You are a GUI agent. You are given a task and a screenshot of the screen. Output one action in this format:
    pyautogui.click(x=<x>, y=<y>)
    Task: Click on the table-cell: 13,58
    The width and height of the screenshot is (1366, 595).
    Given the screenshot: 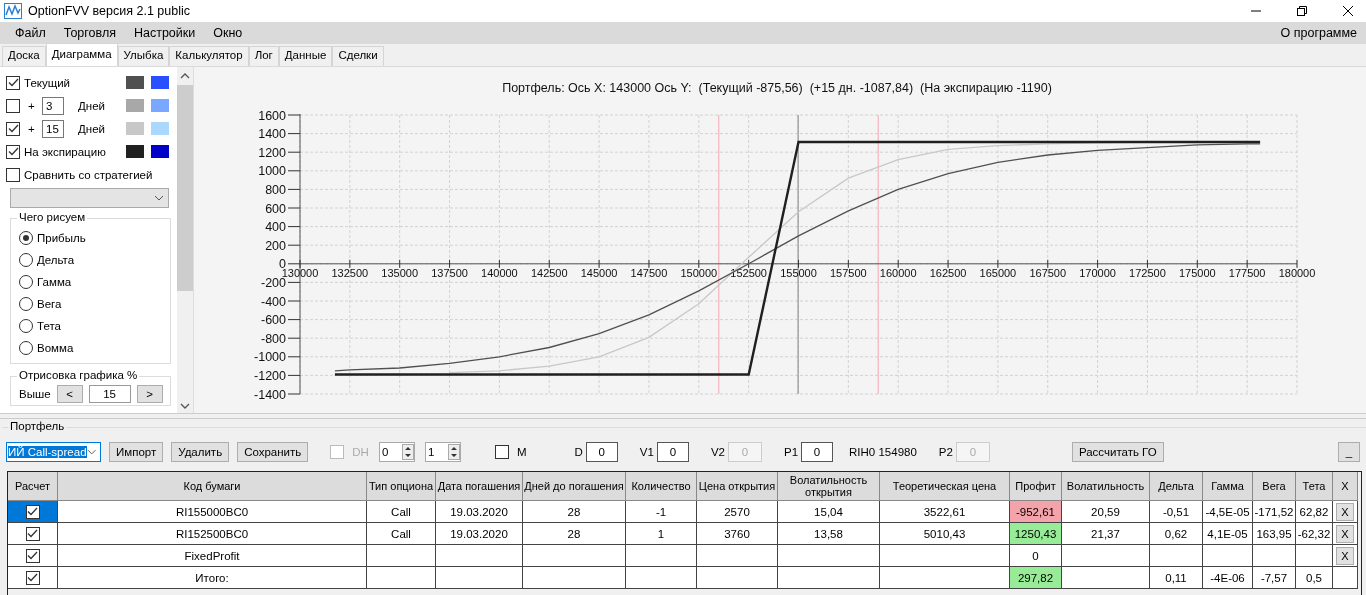 What is the action you would take?
    pyautogui.click(x=829, y=534)
    